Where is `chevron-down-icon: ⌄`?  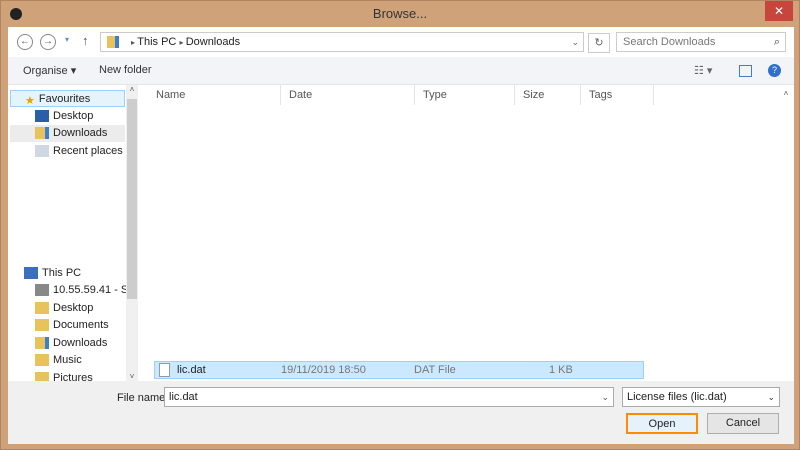 chevron-down-icon: ⌄ is located at coordinates (771, 397).